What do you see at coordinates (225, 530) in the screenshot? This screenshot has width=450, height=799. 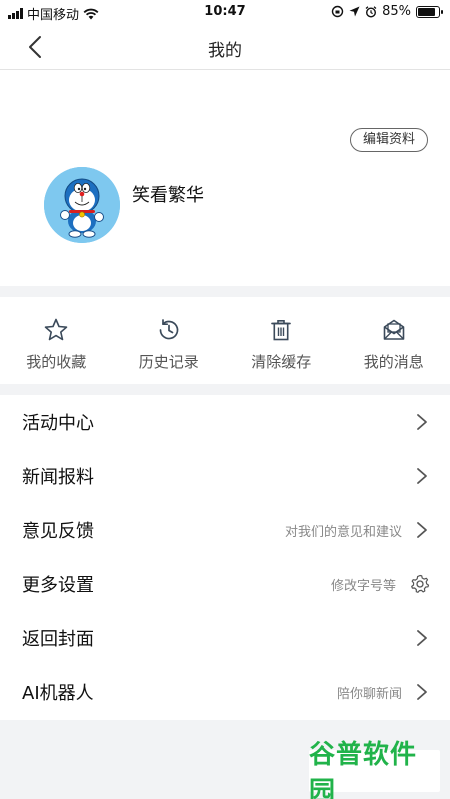 I see `menu-item-feedback: 意见反馈 对我们的意见和建议` at bounding box center [225, 530].